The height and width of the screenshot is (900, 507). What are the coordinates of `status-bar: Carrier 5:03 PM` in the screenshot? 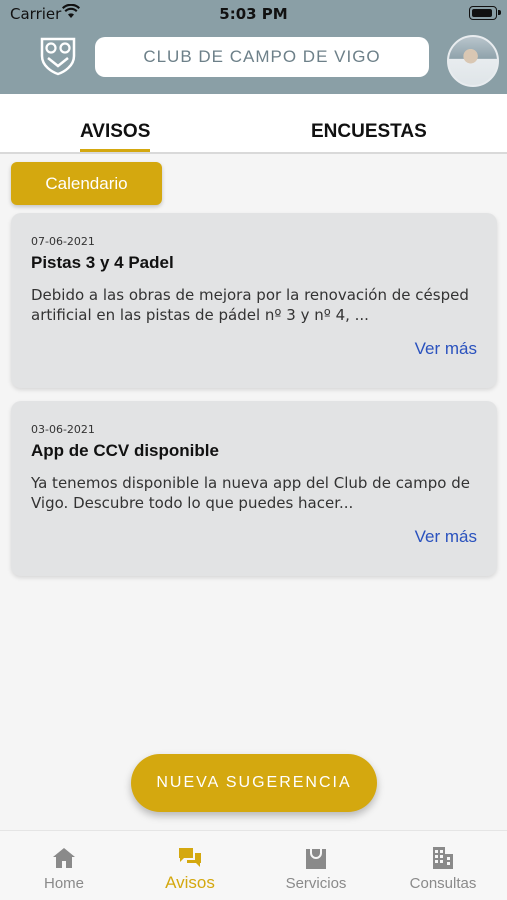 It's located at (253, 15).